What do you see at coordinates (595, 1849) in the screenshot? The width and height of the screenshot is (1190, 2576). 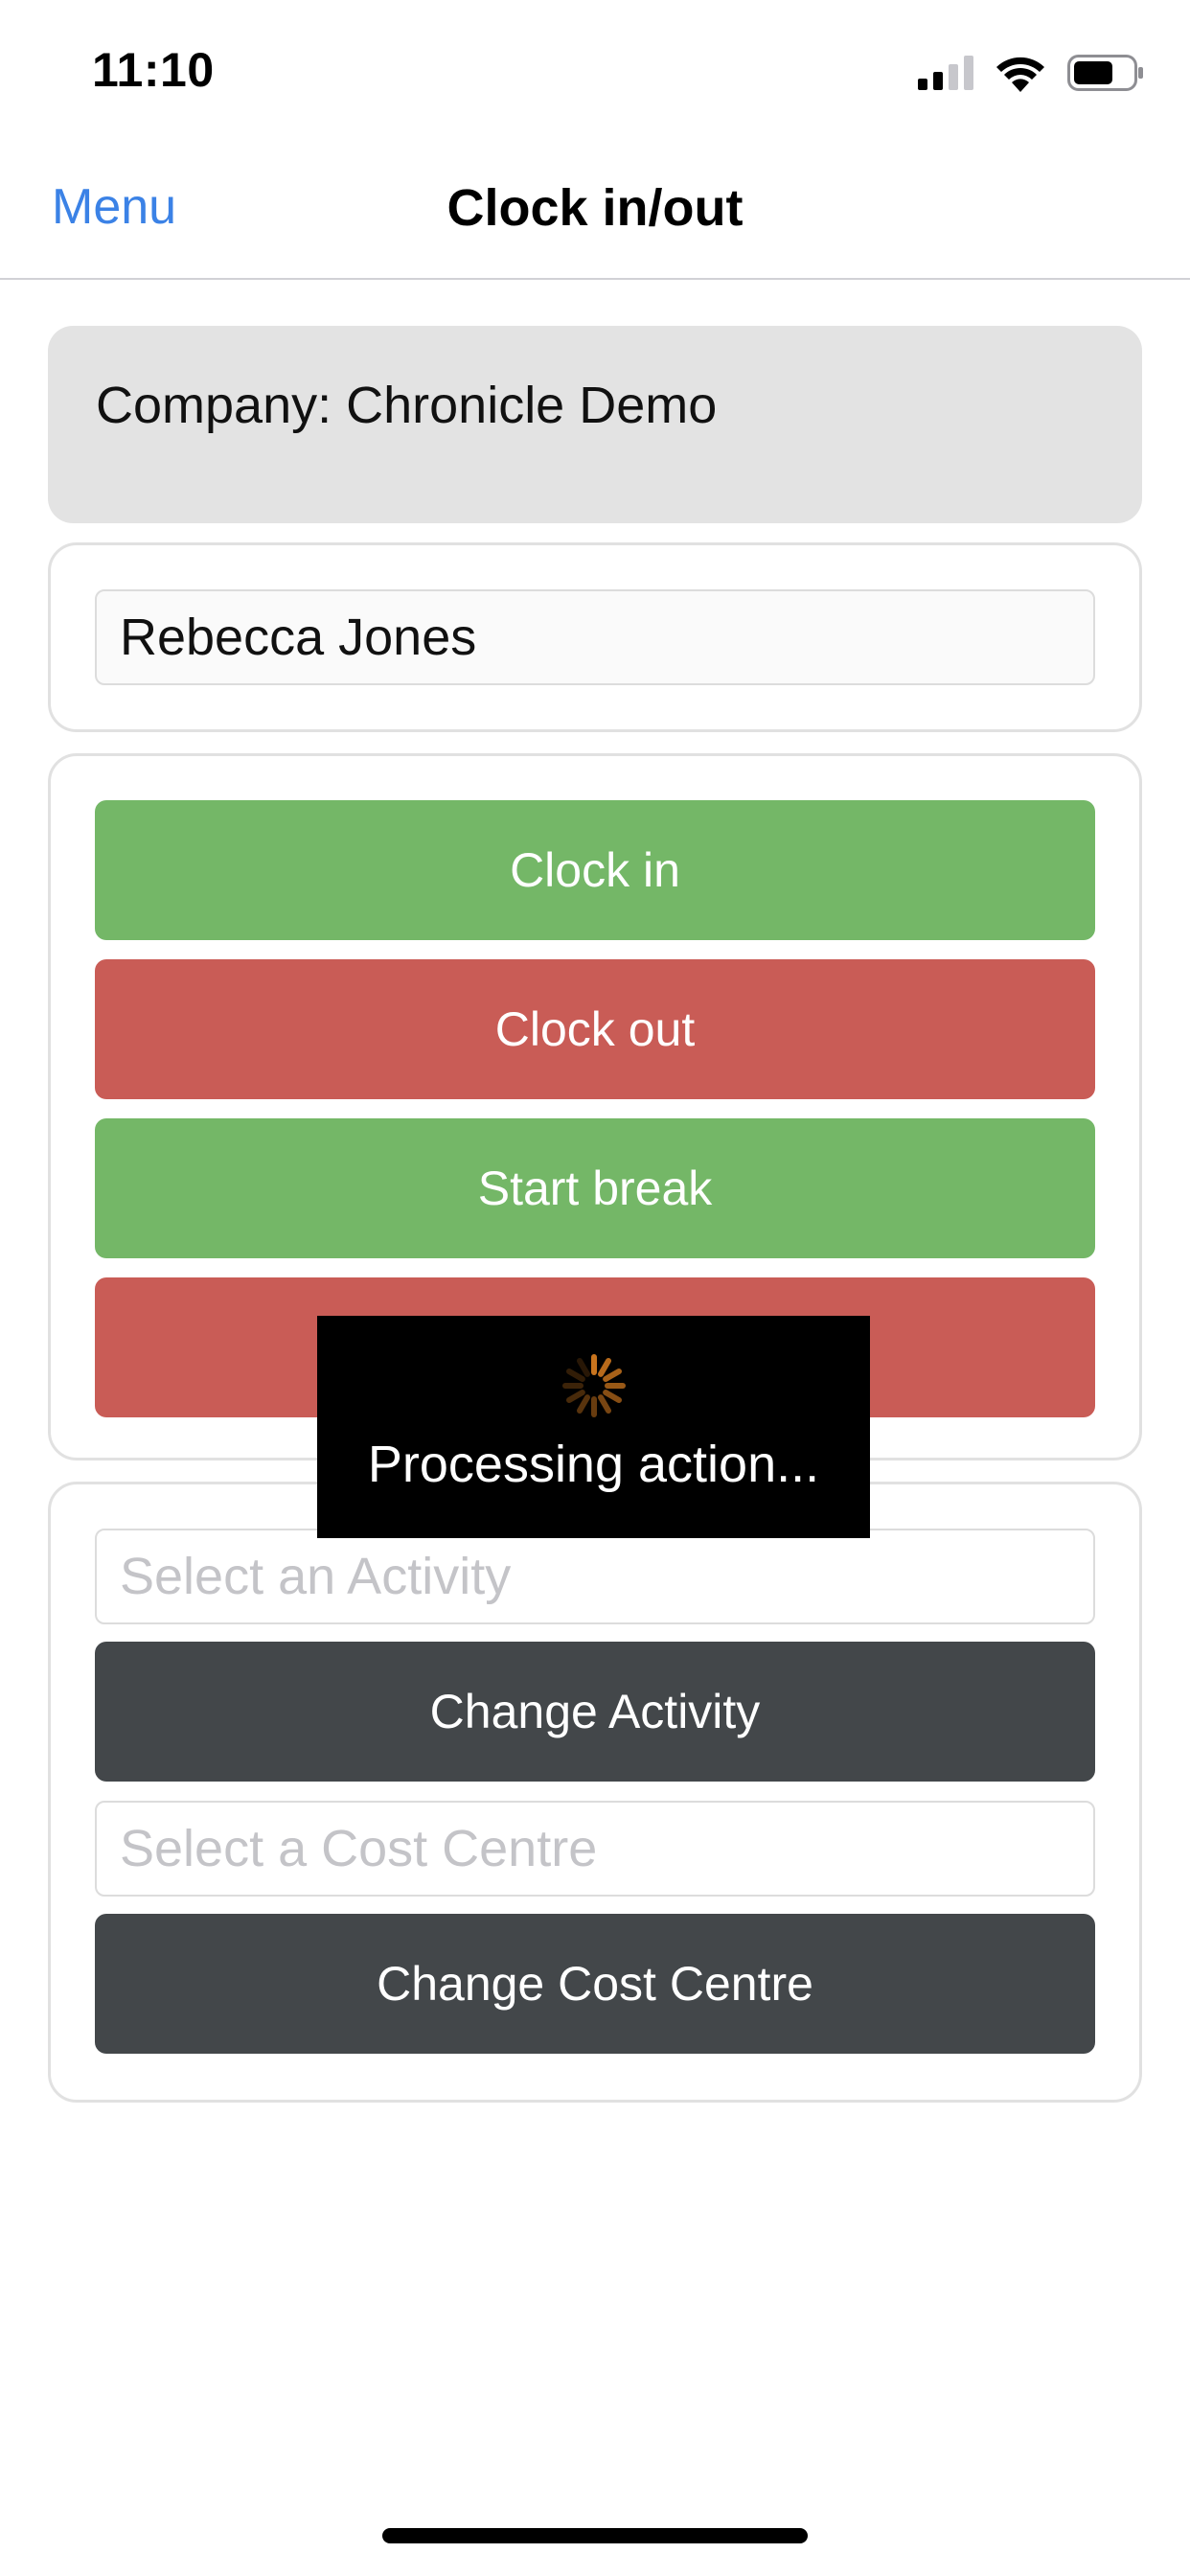 I see `cost-centre-select: Select a Cost Centre` at bounding box center [595, 1849].